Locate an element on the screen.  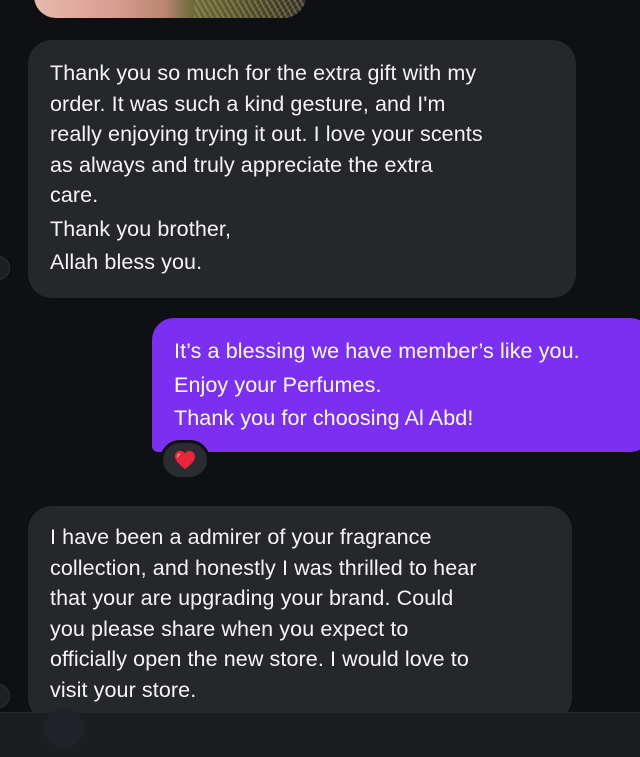
red-heart-icon is located at coordinates (185, 460).